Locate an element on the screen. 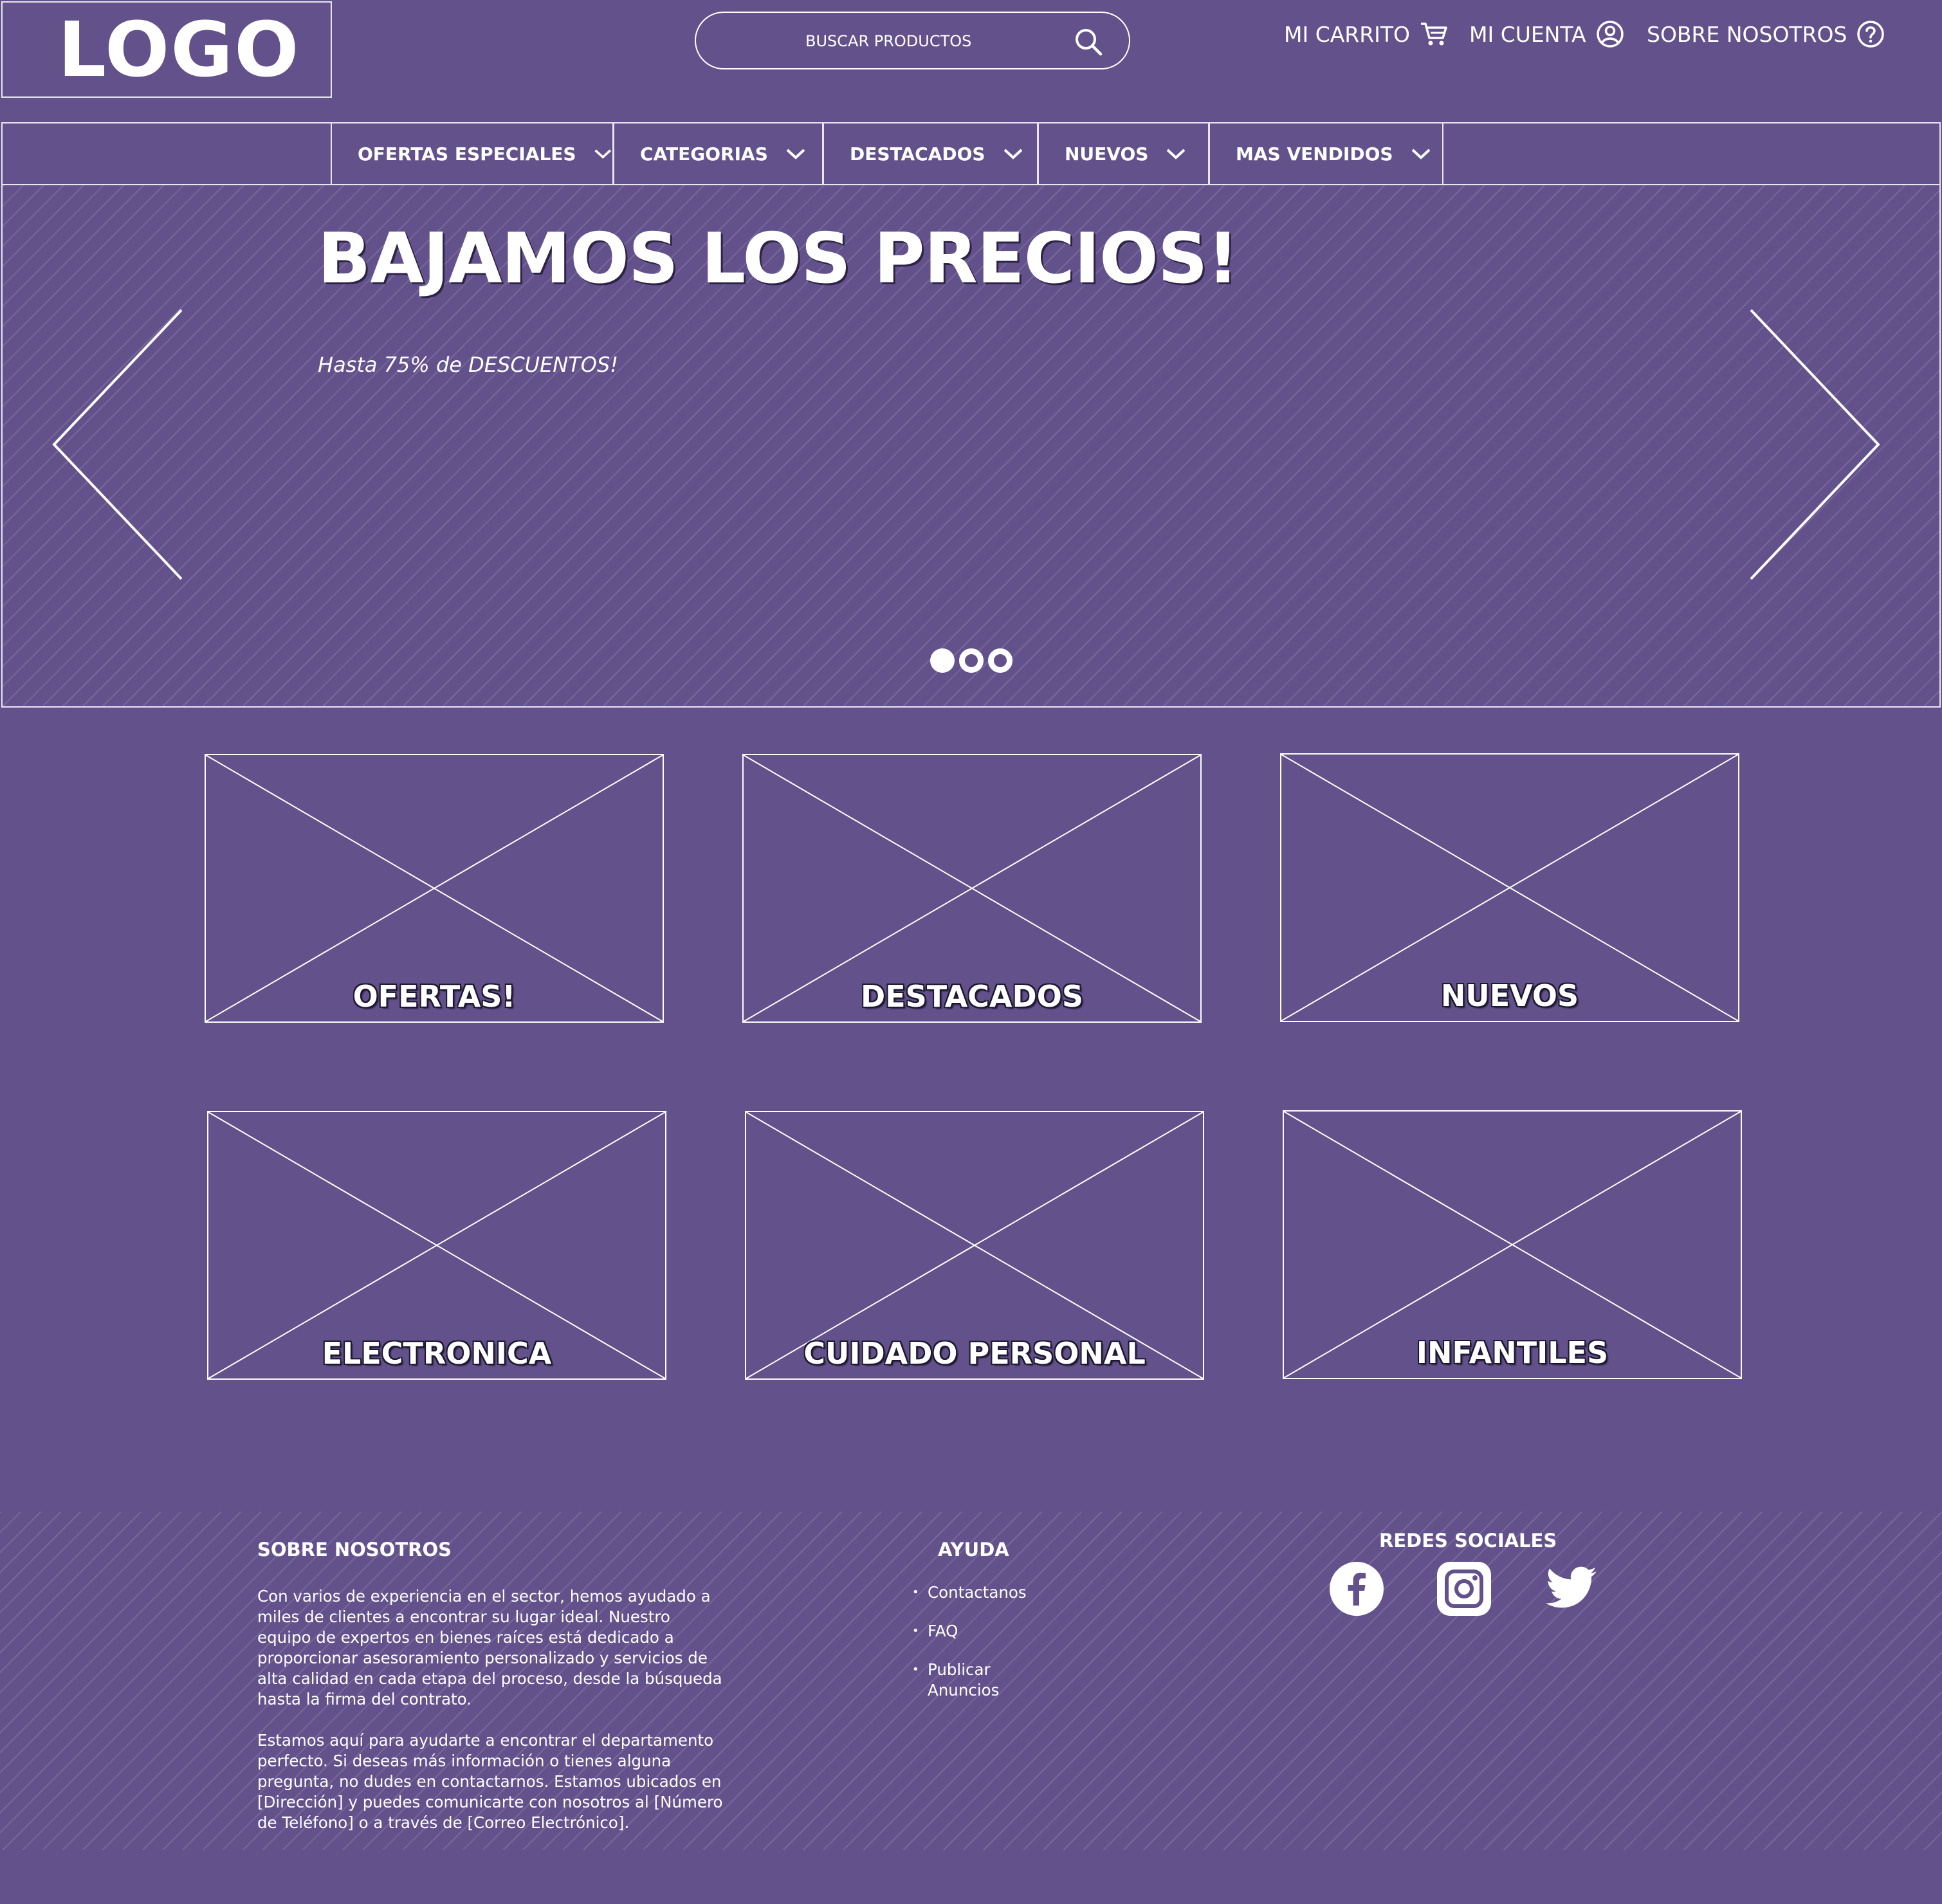 This screenshot has width=1942, height=1904. nav-item-destacados: DESTACADOS is located at coordinates (930, 153).